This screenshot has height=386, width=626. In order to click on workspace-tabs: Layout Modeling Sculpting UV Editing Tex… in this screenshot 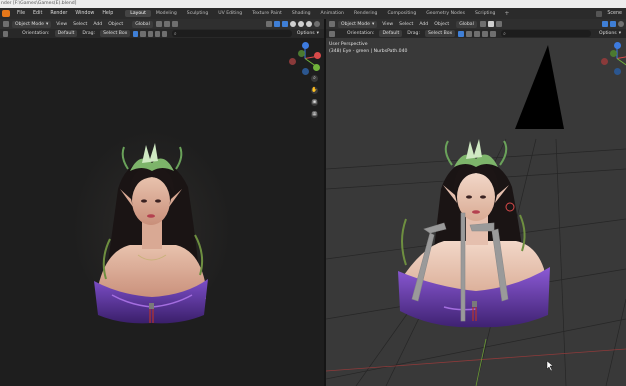, I will do `click(319, 13)`.